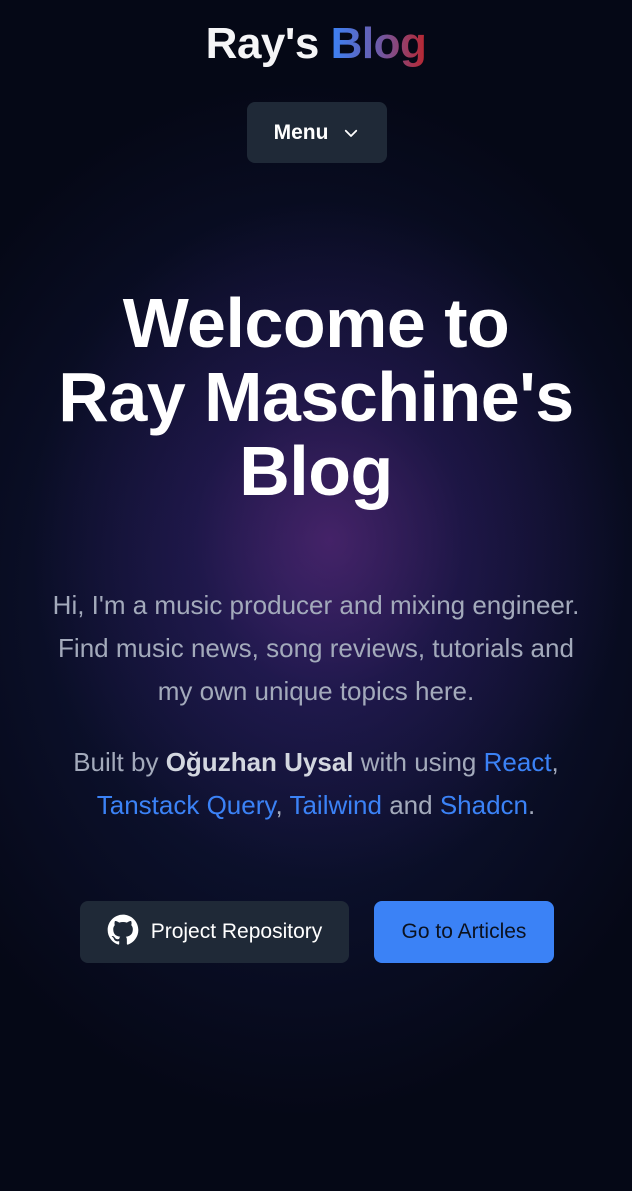 The height and width of the screenshot is (1191, 632). What do you see at coordinates (279, 805) in the screenshot?
I see `credits-sep2: ,` at bounding box center [279, 805].